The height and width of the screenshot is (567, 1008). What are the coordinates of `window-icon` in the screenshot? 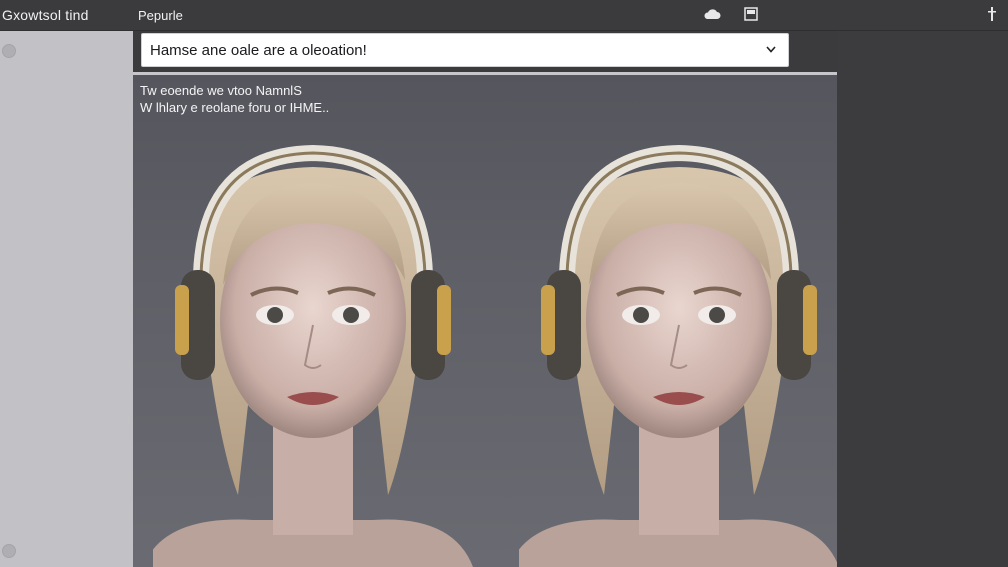 It's located at (751, 14).